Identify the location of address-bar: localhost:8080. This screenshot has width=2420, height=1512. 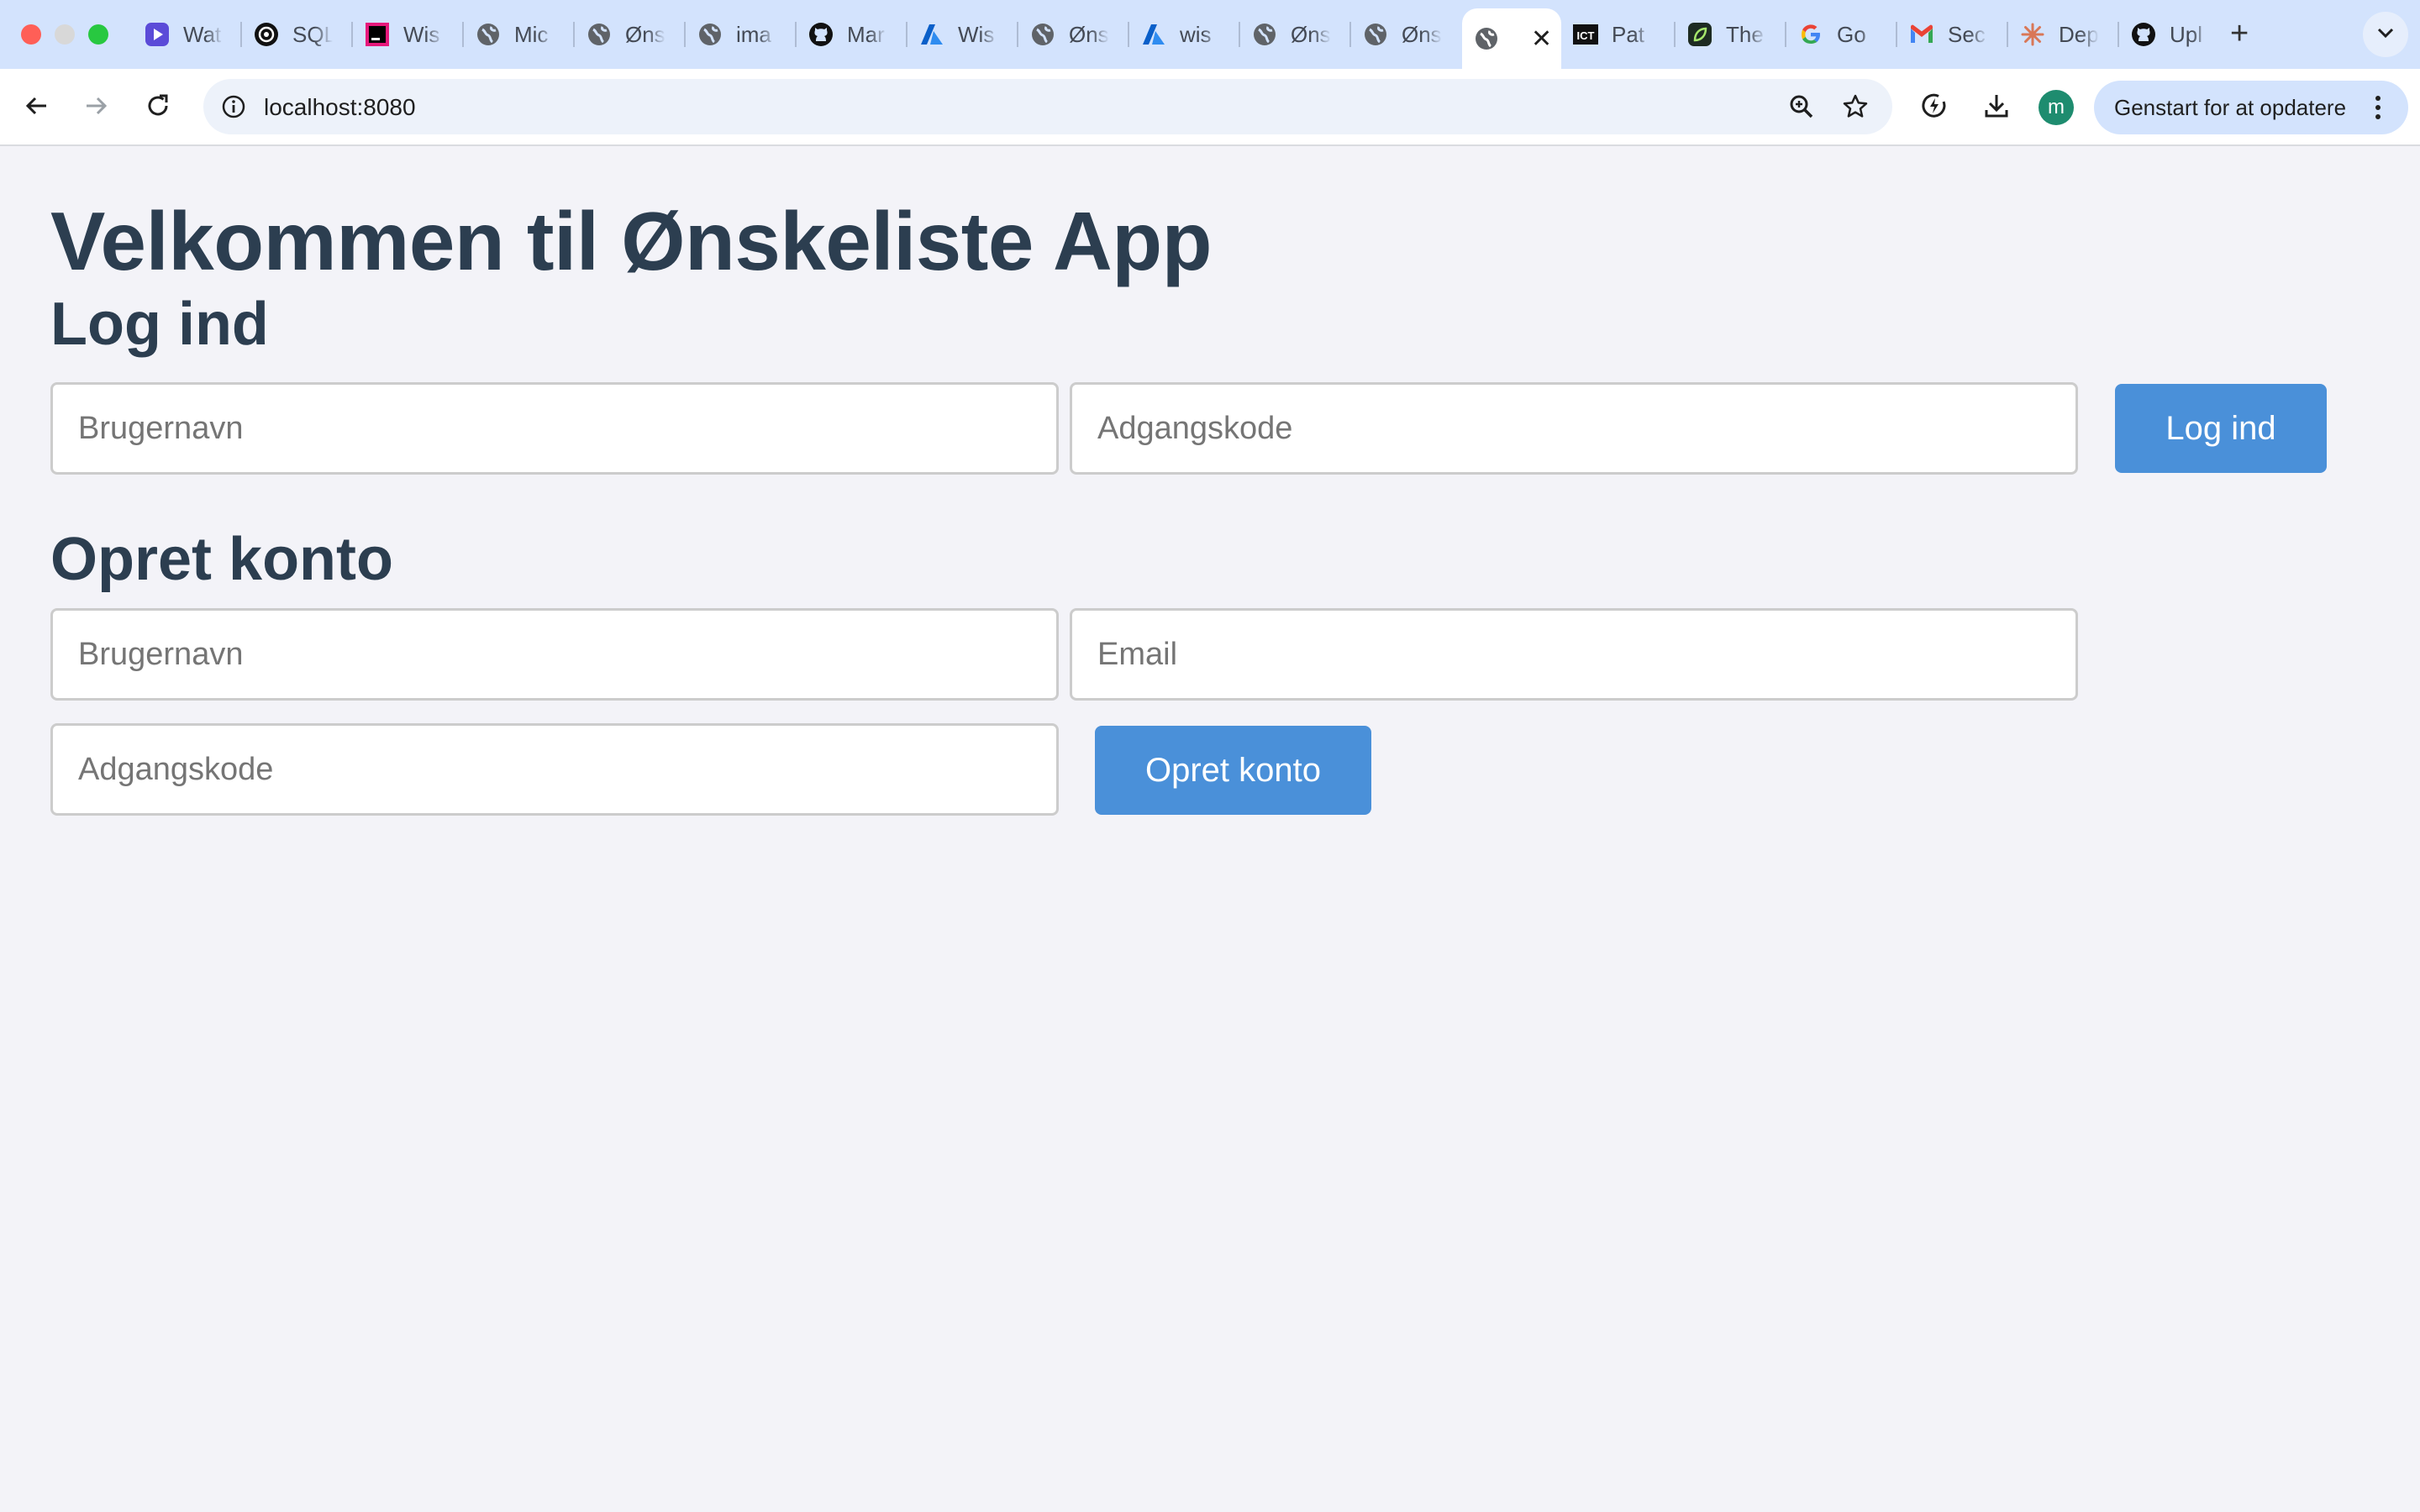
(1047, 106).